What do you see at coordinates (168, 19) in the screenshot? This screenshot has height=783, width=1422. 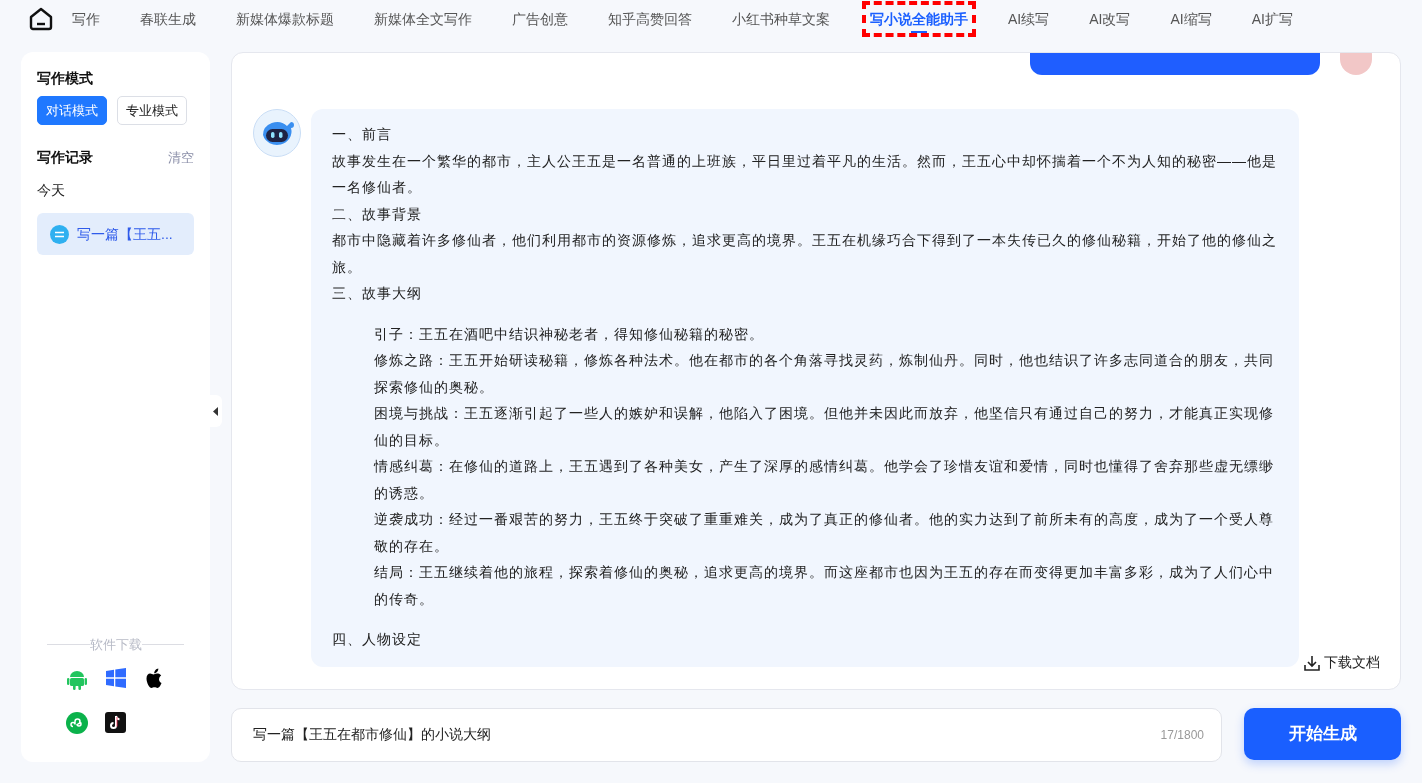 I see `nav-tab: 春联生成` at bounding box center [168, 19].